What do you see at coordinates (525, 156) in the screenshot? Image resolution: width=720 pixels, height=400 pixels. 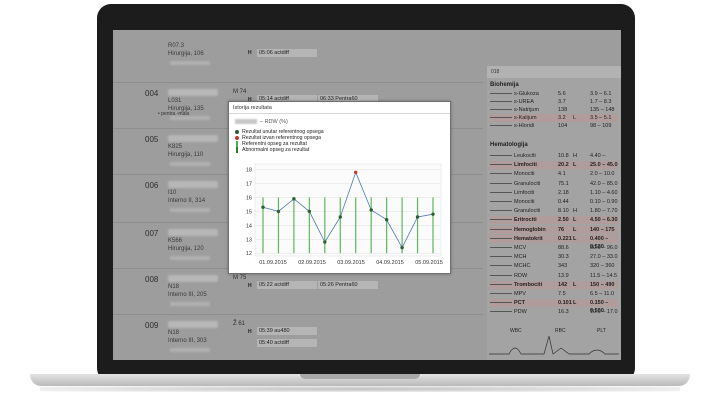 I see `lab-name: Leukociti` at bounding box center [525, 156].